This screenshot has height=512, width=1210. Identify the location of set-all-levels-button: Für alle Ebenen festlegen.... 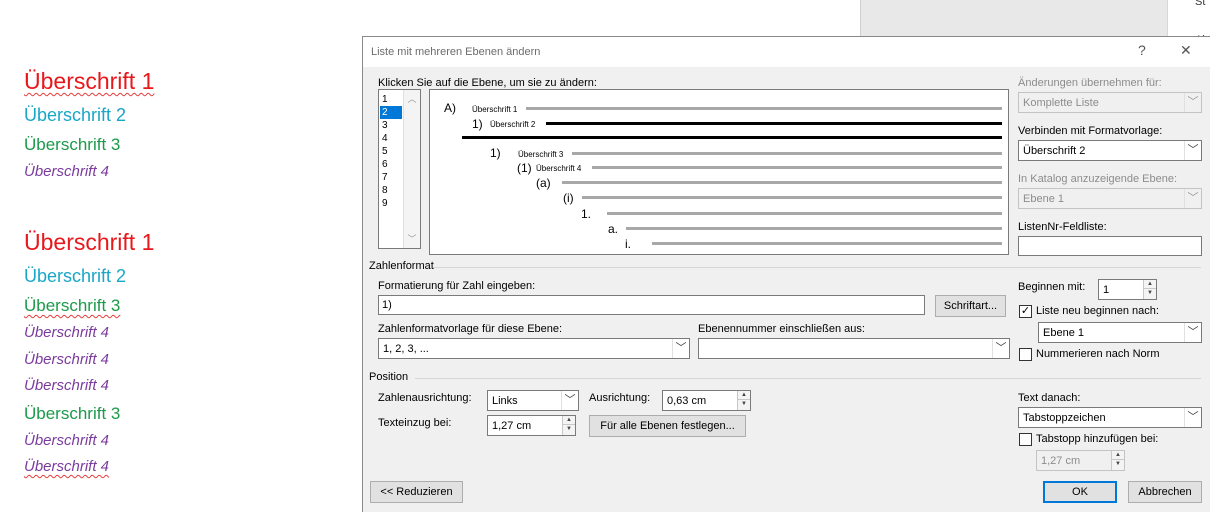
(667, 426).